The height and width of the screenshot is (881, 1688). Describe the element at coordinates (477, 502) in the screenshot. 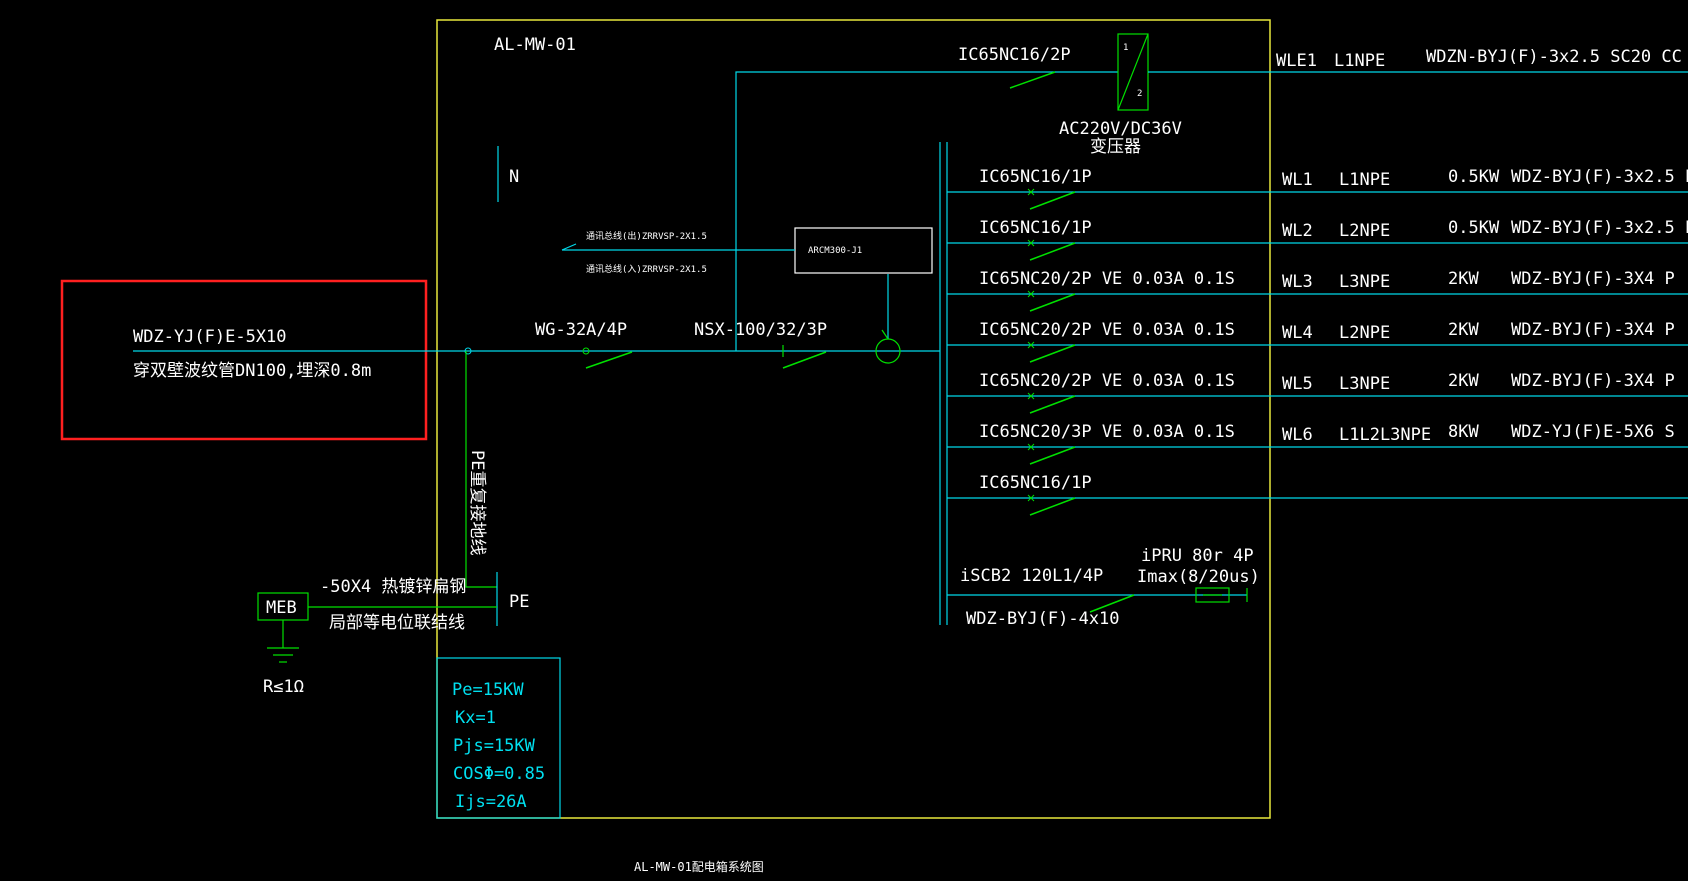

I see `pe-conductor-label: PE重复接地线` at that location.